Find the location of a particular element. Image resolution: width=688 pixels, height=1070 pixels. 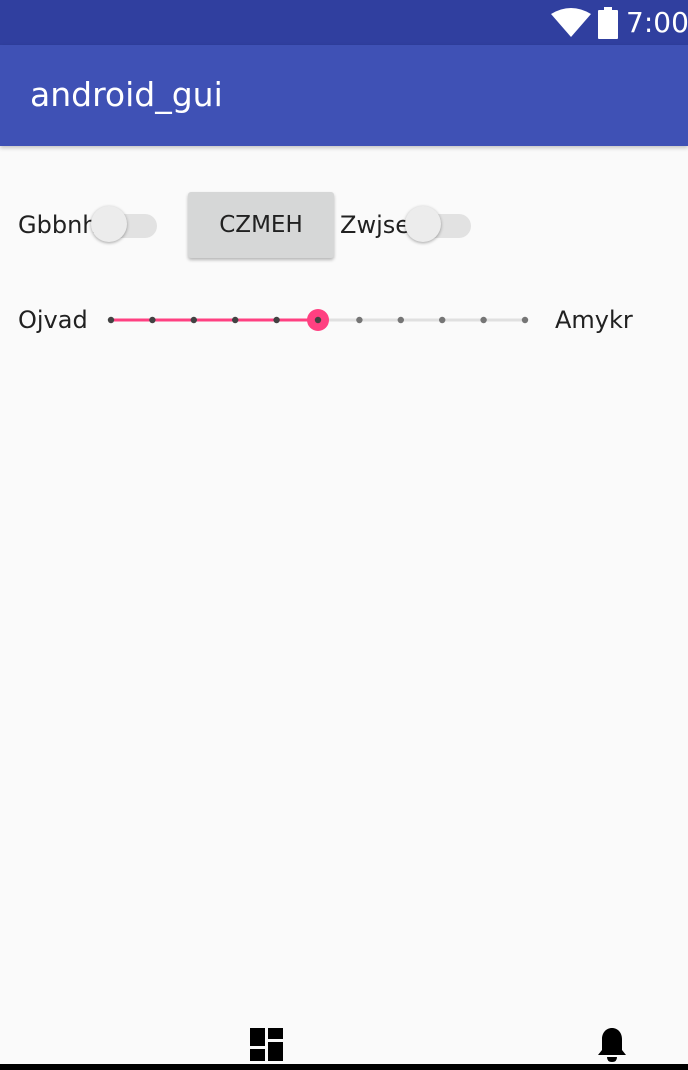

switch-gbbnh is located at coordinates (124, 222).